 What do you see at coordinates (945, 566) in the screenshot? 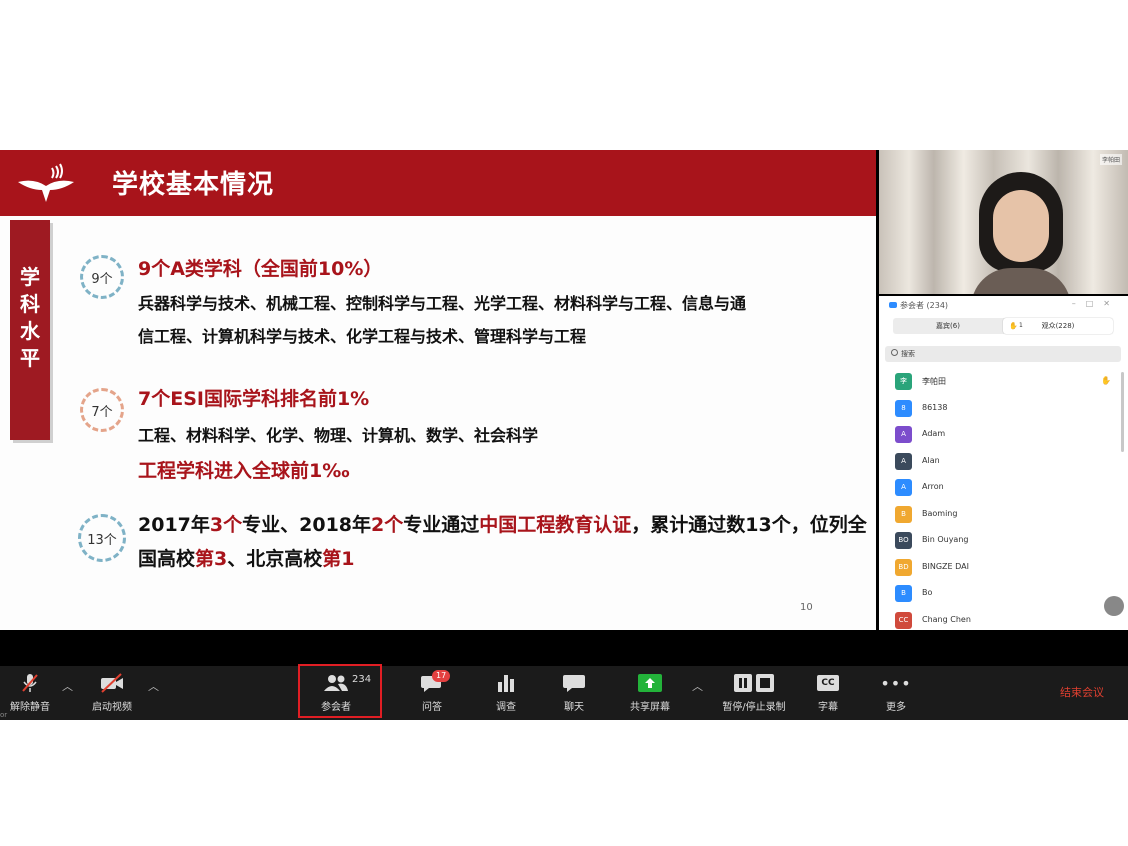
I see `participant-name: BINGZE DAI` at bounding box center [945, 566].